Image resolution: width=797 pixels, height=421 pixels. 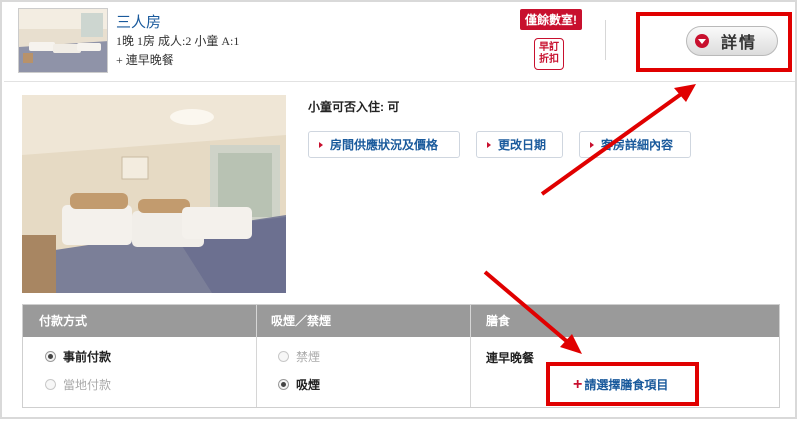 What do you see at coordinates (145, 60) in the screenshot?
I see `room-meal-plan: + 連早晚餐` at bounding box center [145, 60].